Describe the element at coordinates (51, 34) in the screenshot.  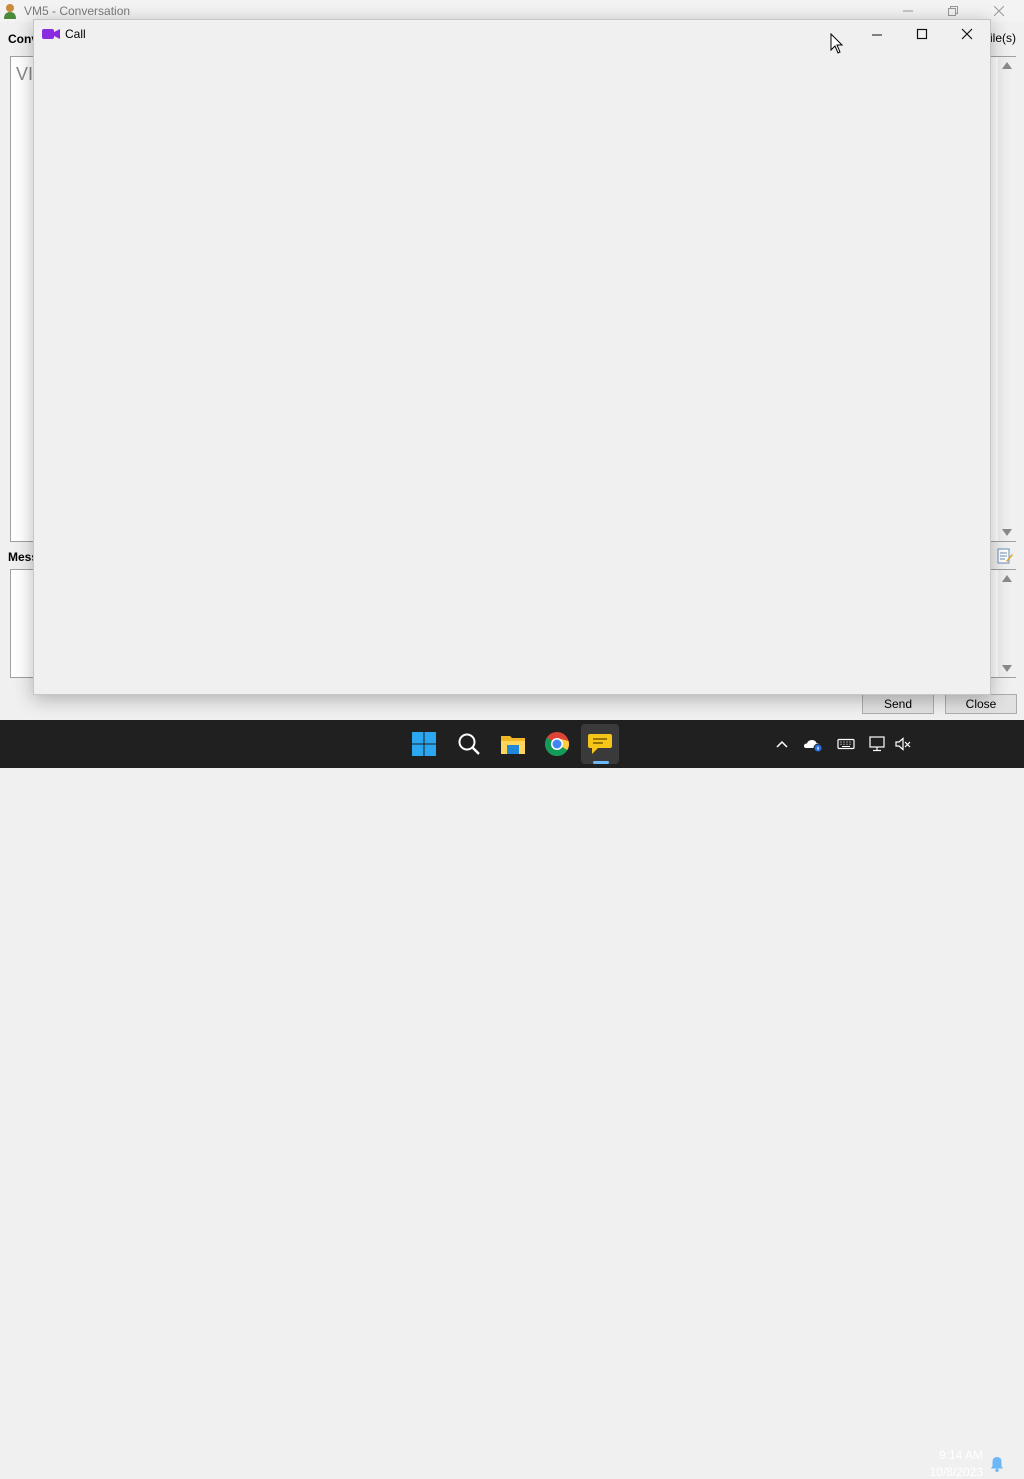
I see `video-camera-icon` at that location.